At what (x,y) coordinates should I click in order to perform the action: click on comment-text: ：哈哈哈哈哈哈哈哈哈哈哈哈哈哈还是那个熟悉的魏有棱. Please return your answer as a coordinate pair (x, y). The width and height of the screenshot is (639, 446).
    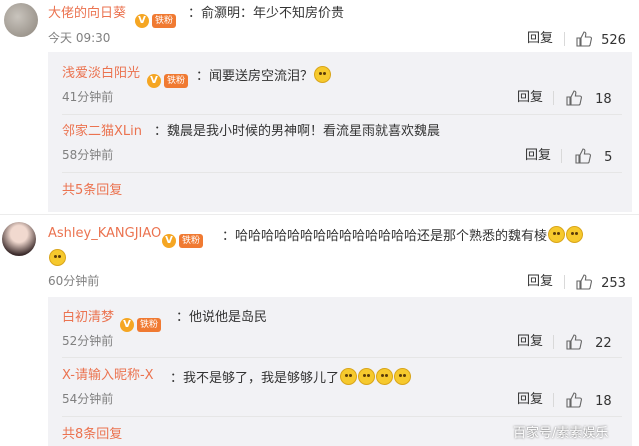
    Looking at the image, I should click on (403, 235).